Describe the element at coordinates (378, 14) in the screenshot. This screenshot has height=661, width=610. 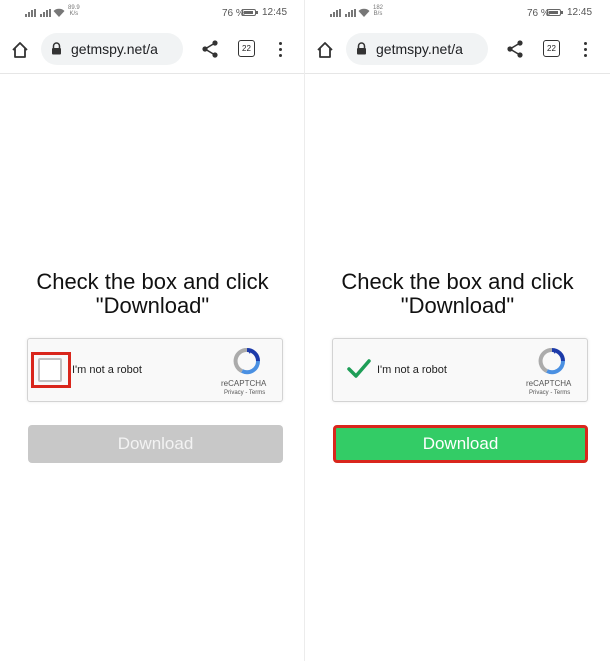
I see `network-speed-unit: B/s` at that location.